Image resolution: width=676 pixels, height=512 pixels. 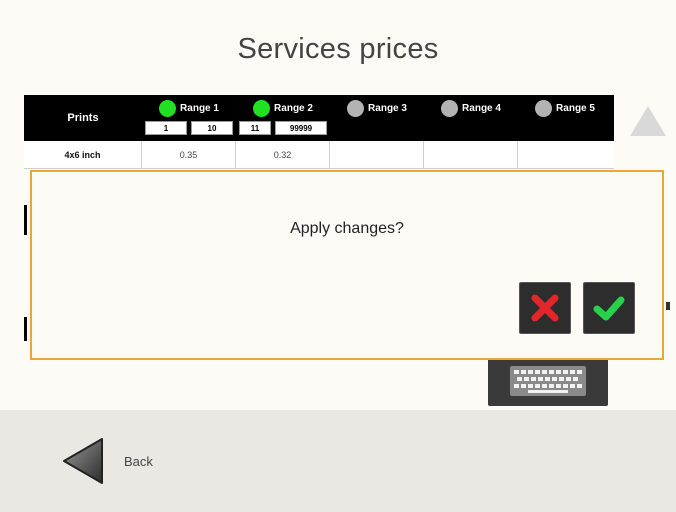 What do you see at coordinates (199, 108) in the screenshot?
I see `range-1-label: Range 1` at bounding box center [199, 108].